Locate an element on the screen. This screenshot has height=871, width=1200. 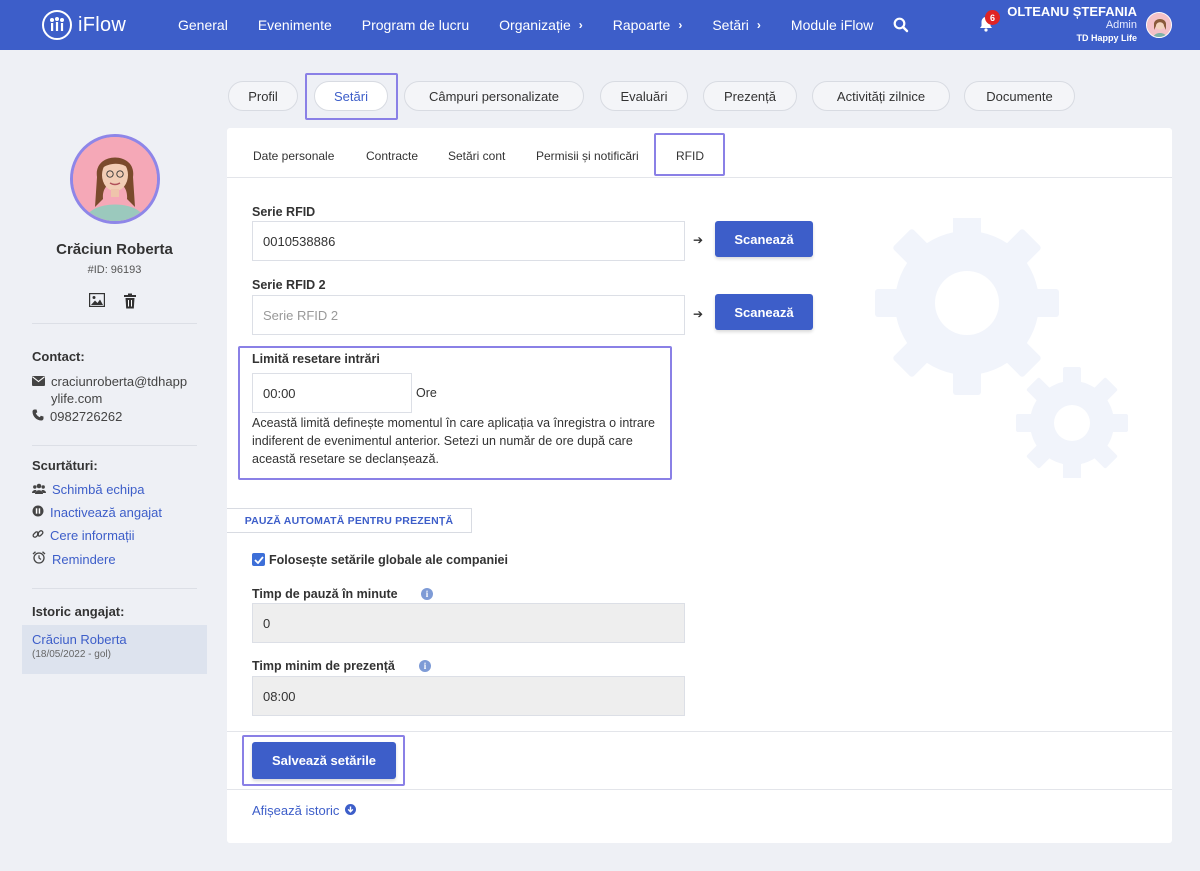
pause-minutes-label: Timp de pauză în minute is located at coordinates (325, 594).